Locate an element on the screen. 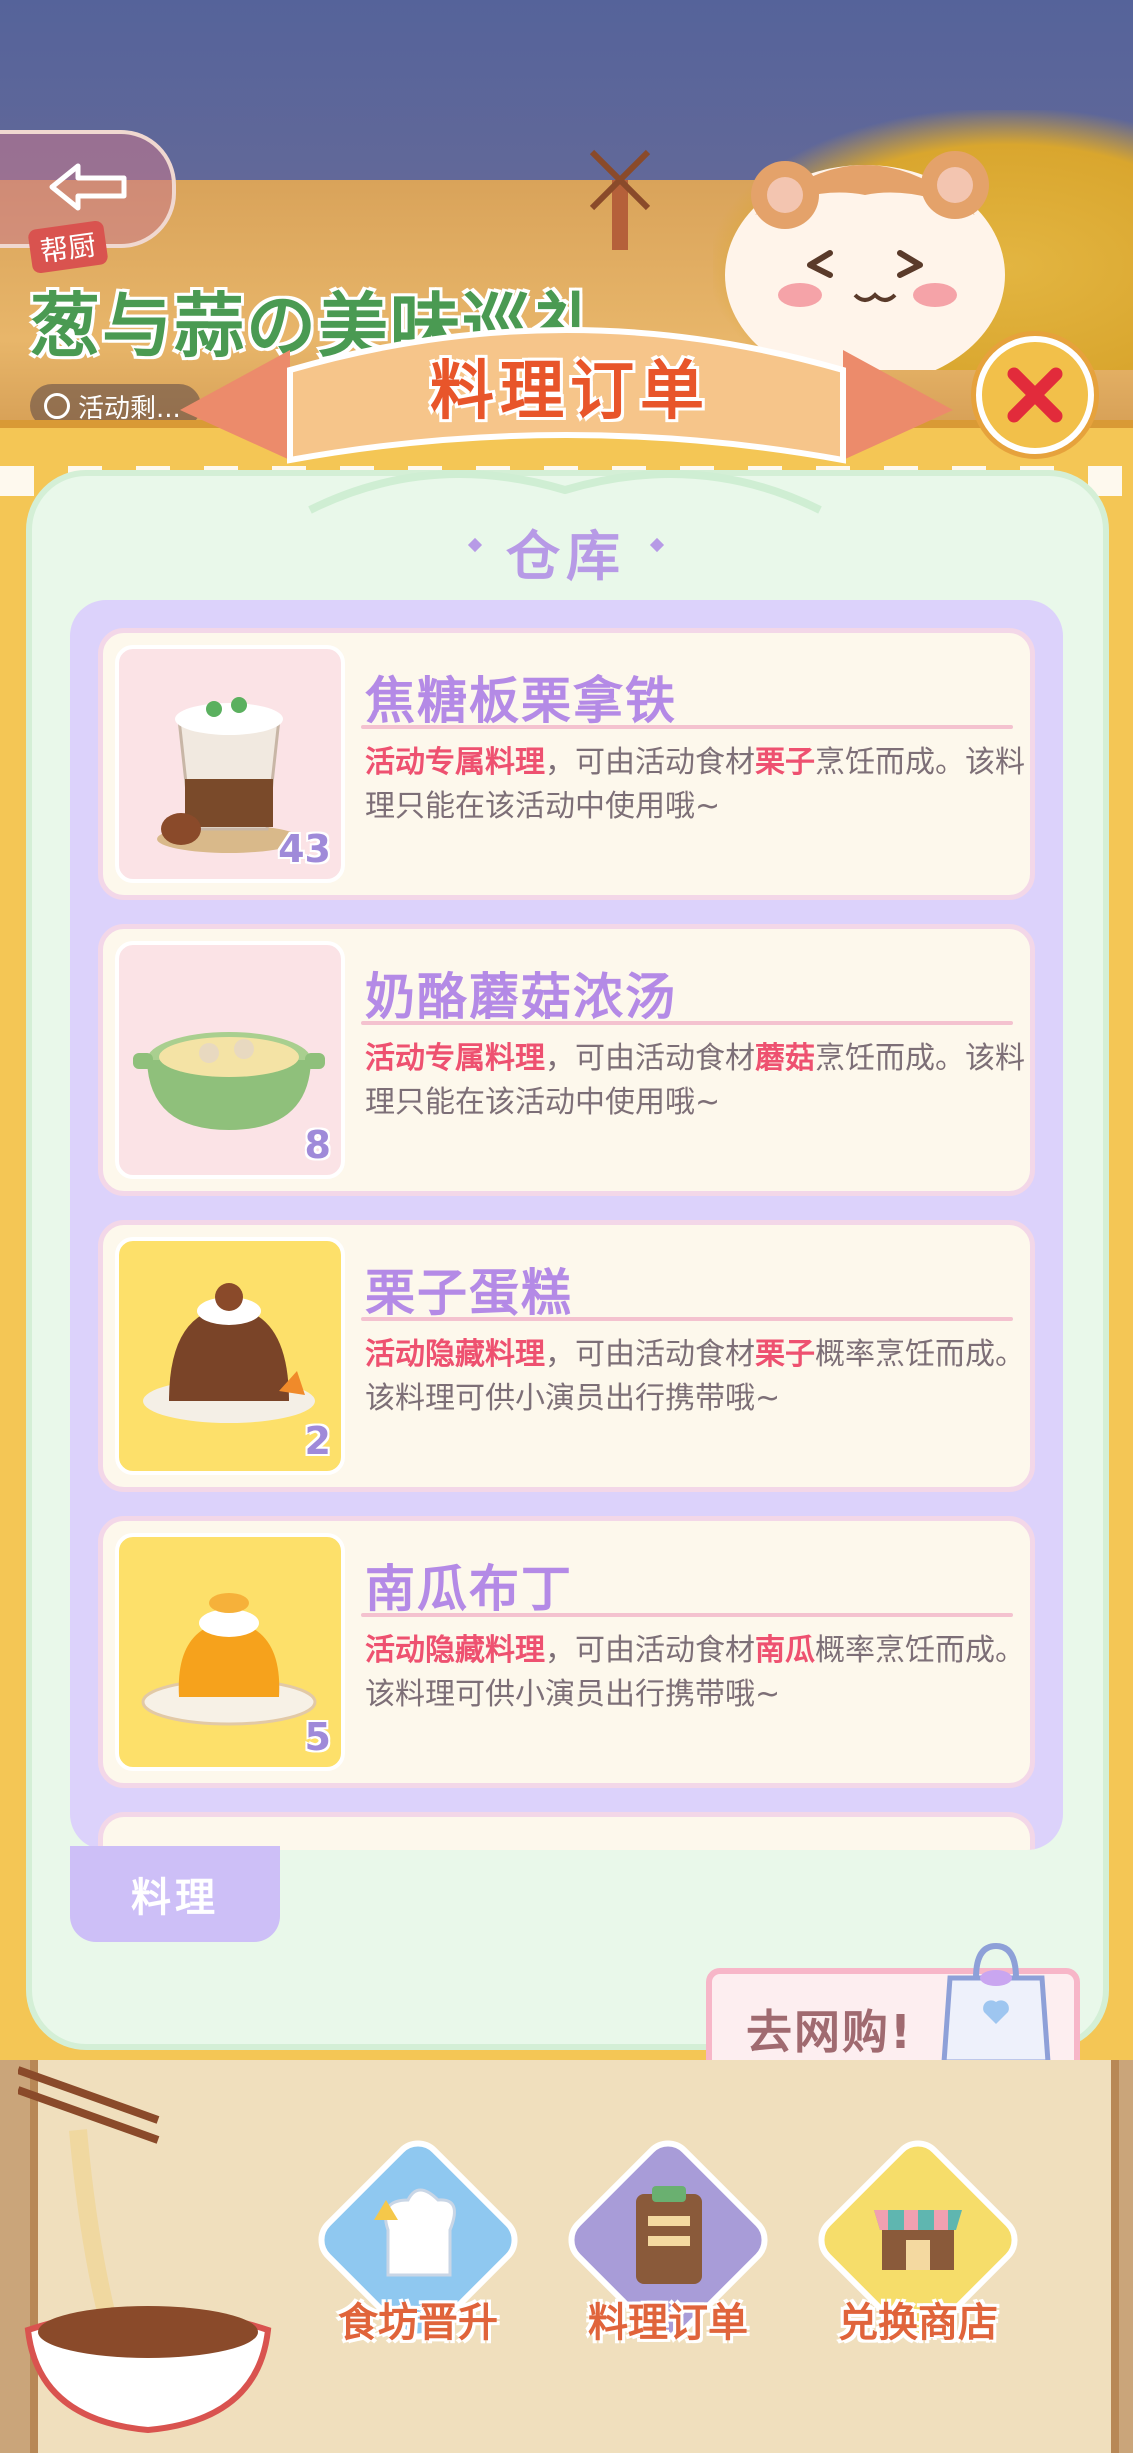 Image resolution: width=1133 pixels, height=2453 pixels. item-description: 活动隐藏料理，可由活动食材南瓜概率烹饪而成。该料理可供小演员出行携带哦~ is located at coordinates (695, 1673).